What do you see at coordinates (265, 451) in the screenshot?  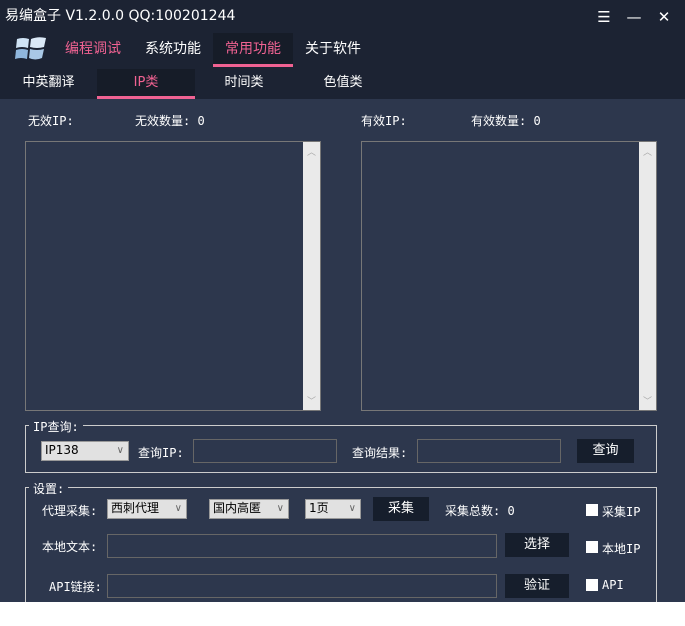 I see `query-ip-input` at bounding box center [265, 451].